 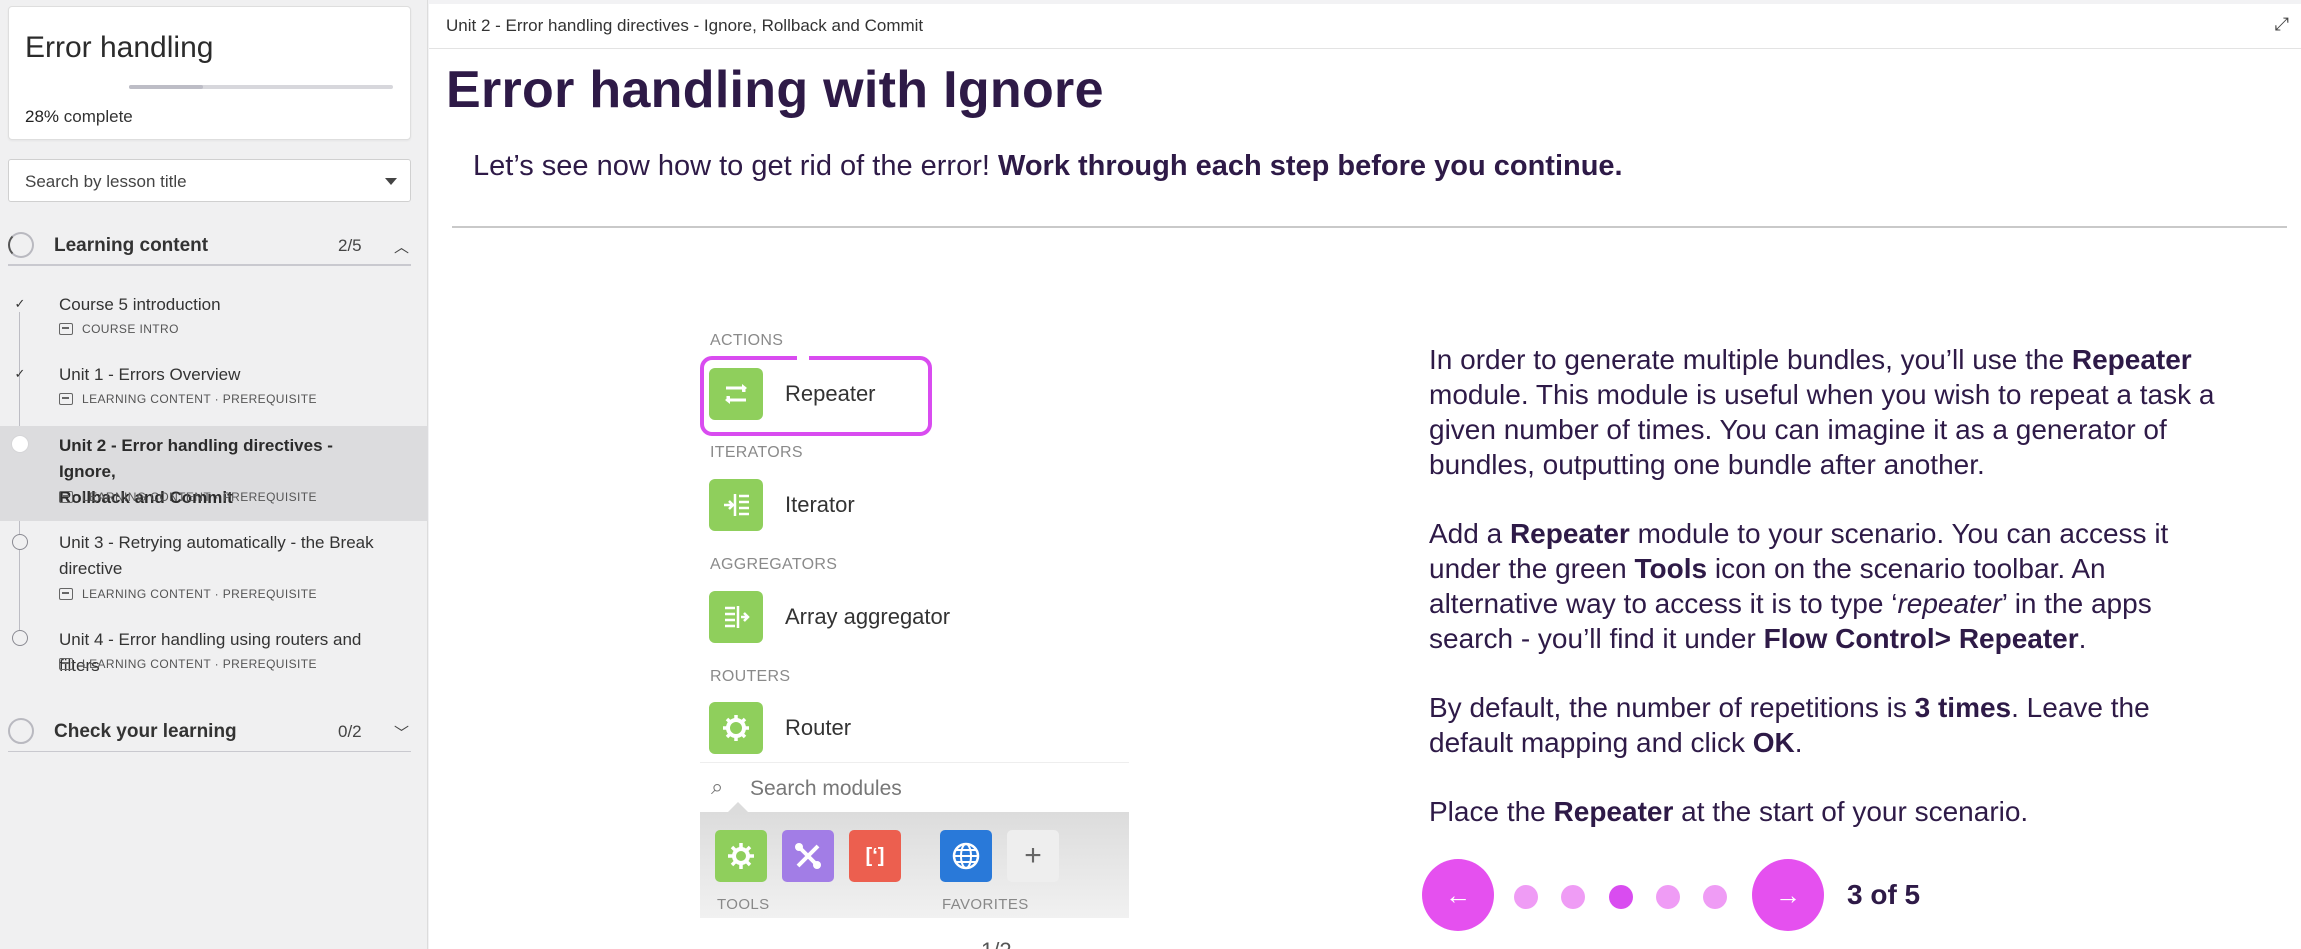 I want to click on course-progress-card: Error handling 28% complete, so click(x=209, y=73).